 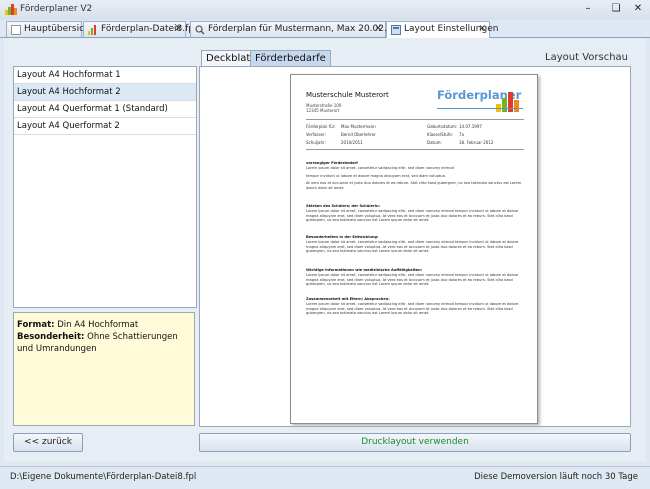 I want to click on meta-birth-label: Geburtsdatum:, so click(x=442, y=126).